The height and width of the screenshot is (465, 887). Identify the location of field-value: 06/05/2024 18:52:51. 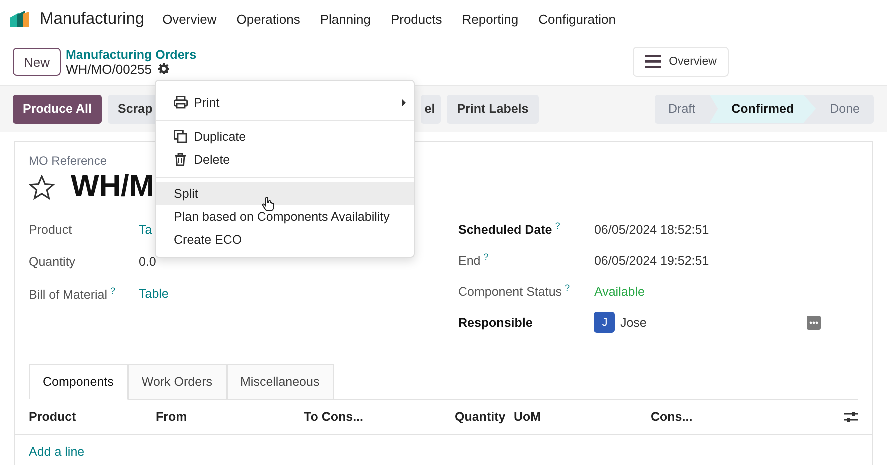
(652, 229).